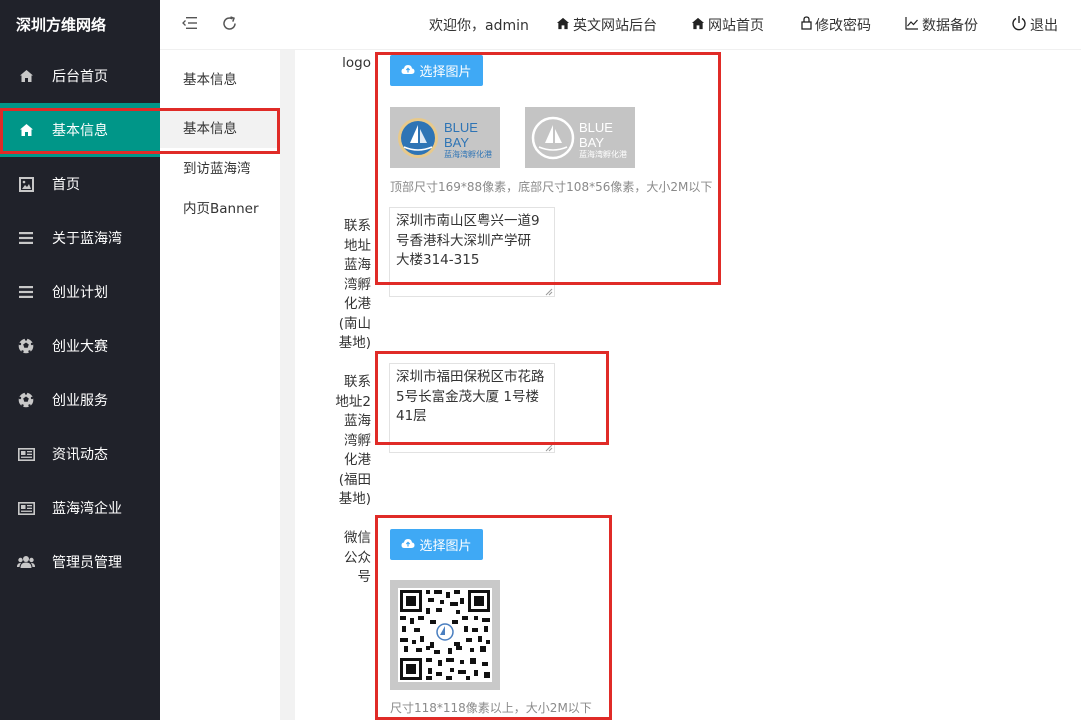  Describe the element at coordinates (615, 26) in the screenshot. I see `en-admin-label: 英文网站后台` at that location.